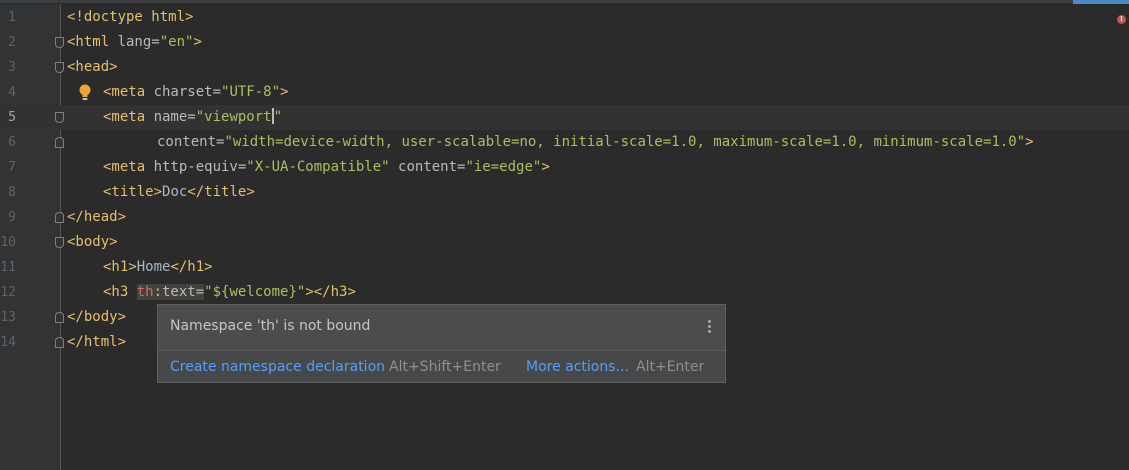 The image size is (1129, 470). What do you see at coordinates (133, 192) in the screenshot?
I see `tag: <title>` at bounding box center [133, 192].